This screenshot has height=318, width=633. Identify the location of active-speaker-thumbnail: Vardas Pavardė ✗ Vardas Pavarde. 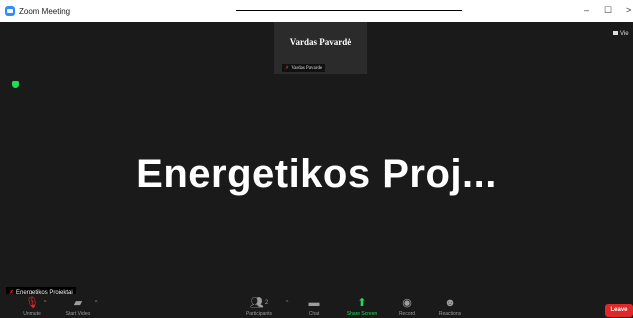
(320, 48).